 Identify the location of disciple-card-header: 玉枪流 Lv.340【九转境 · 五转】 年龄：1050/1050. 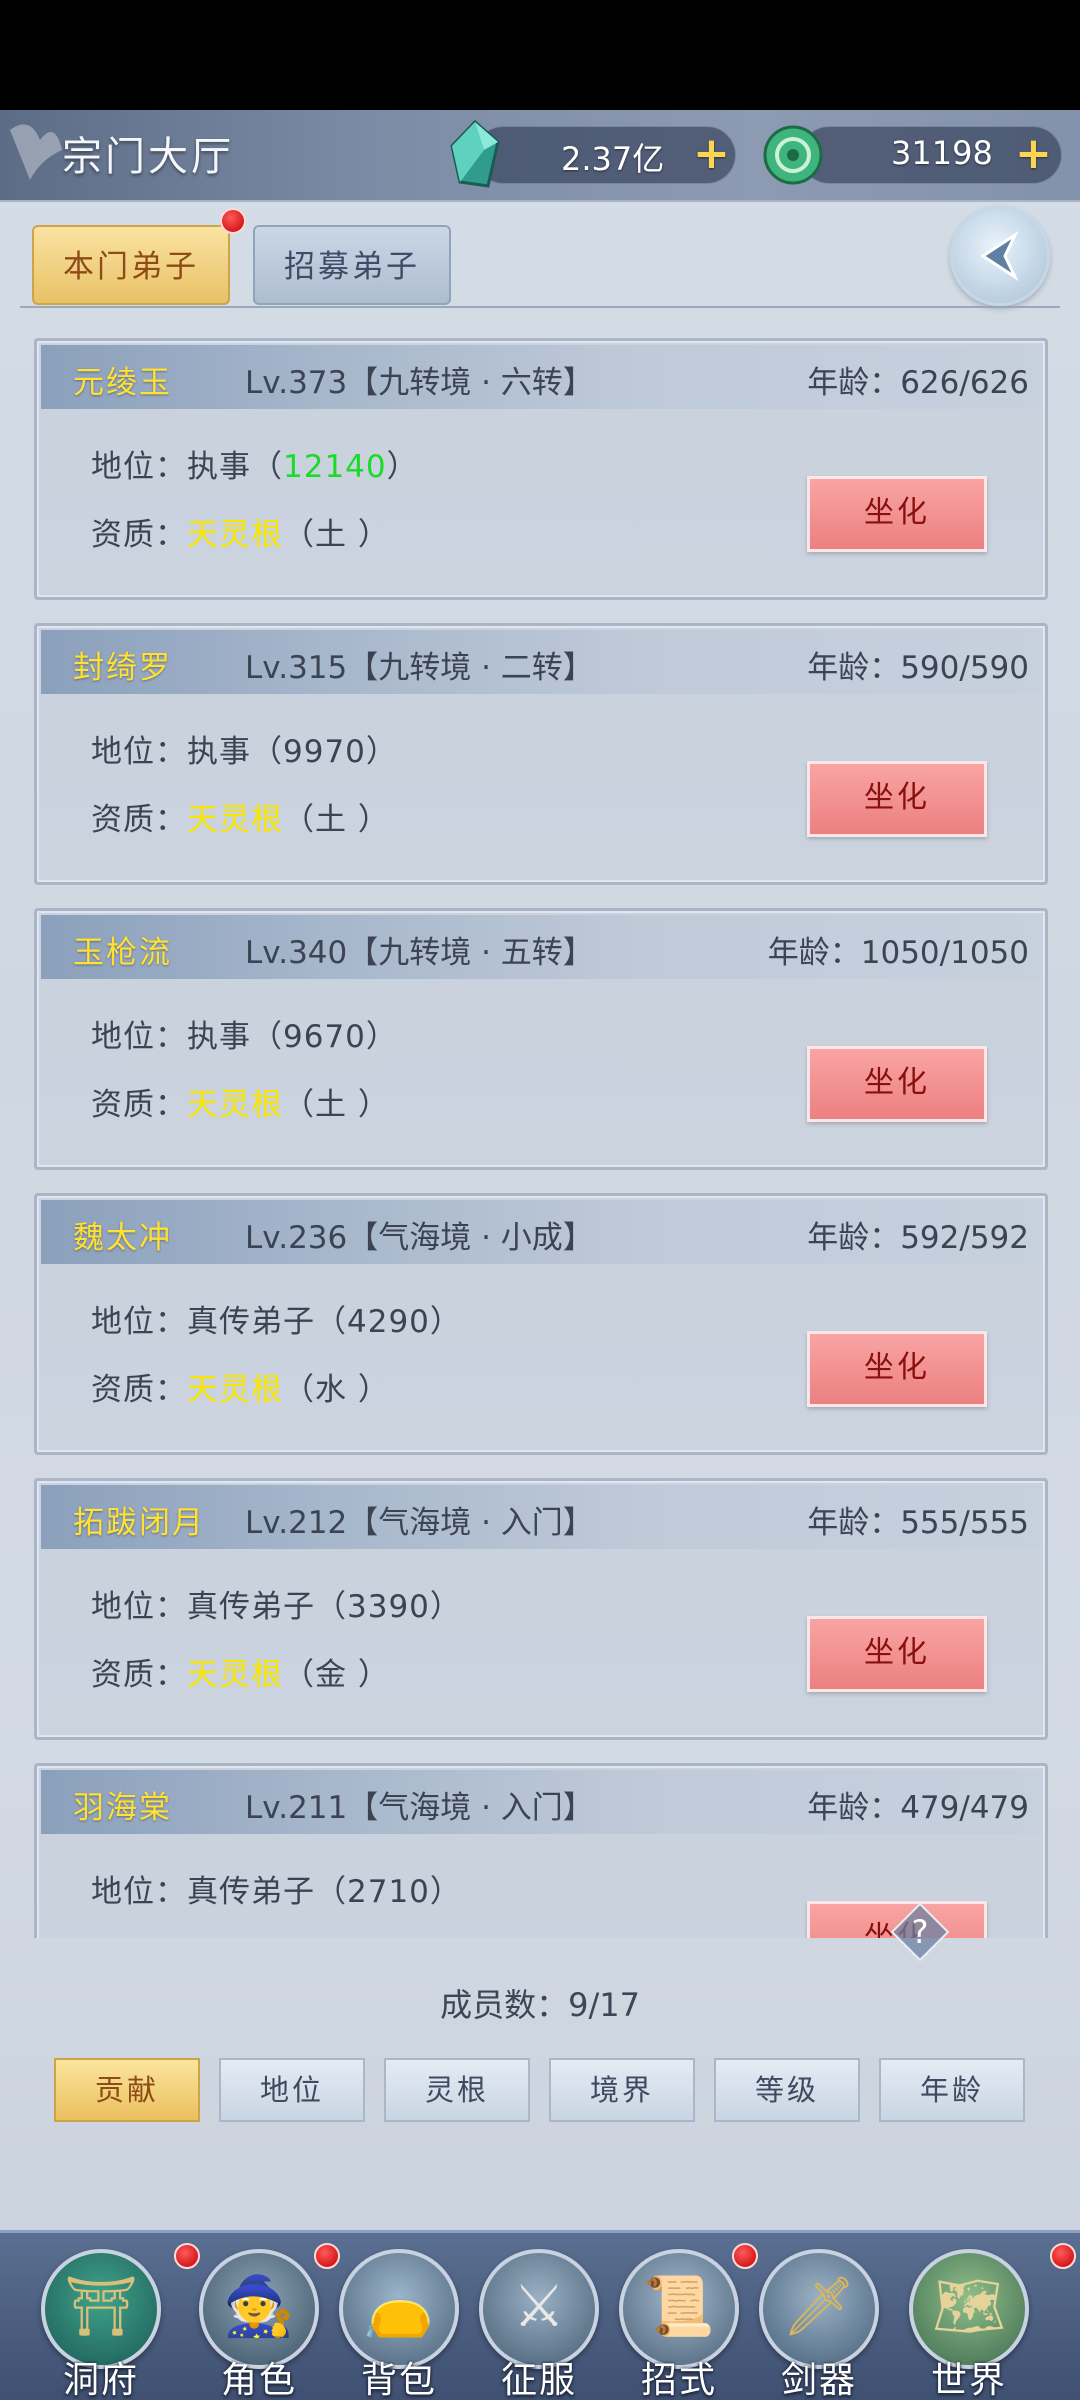
(541, 947).